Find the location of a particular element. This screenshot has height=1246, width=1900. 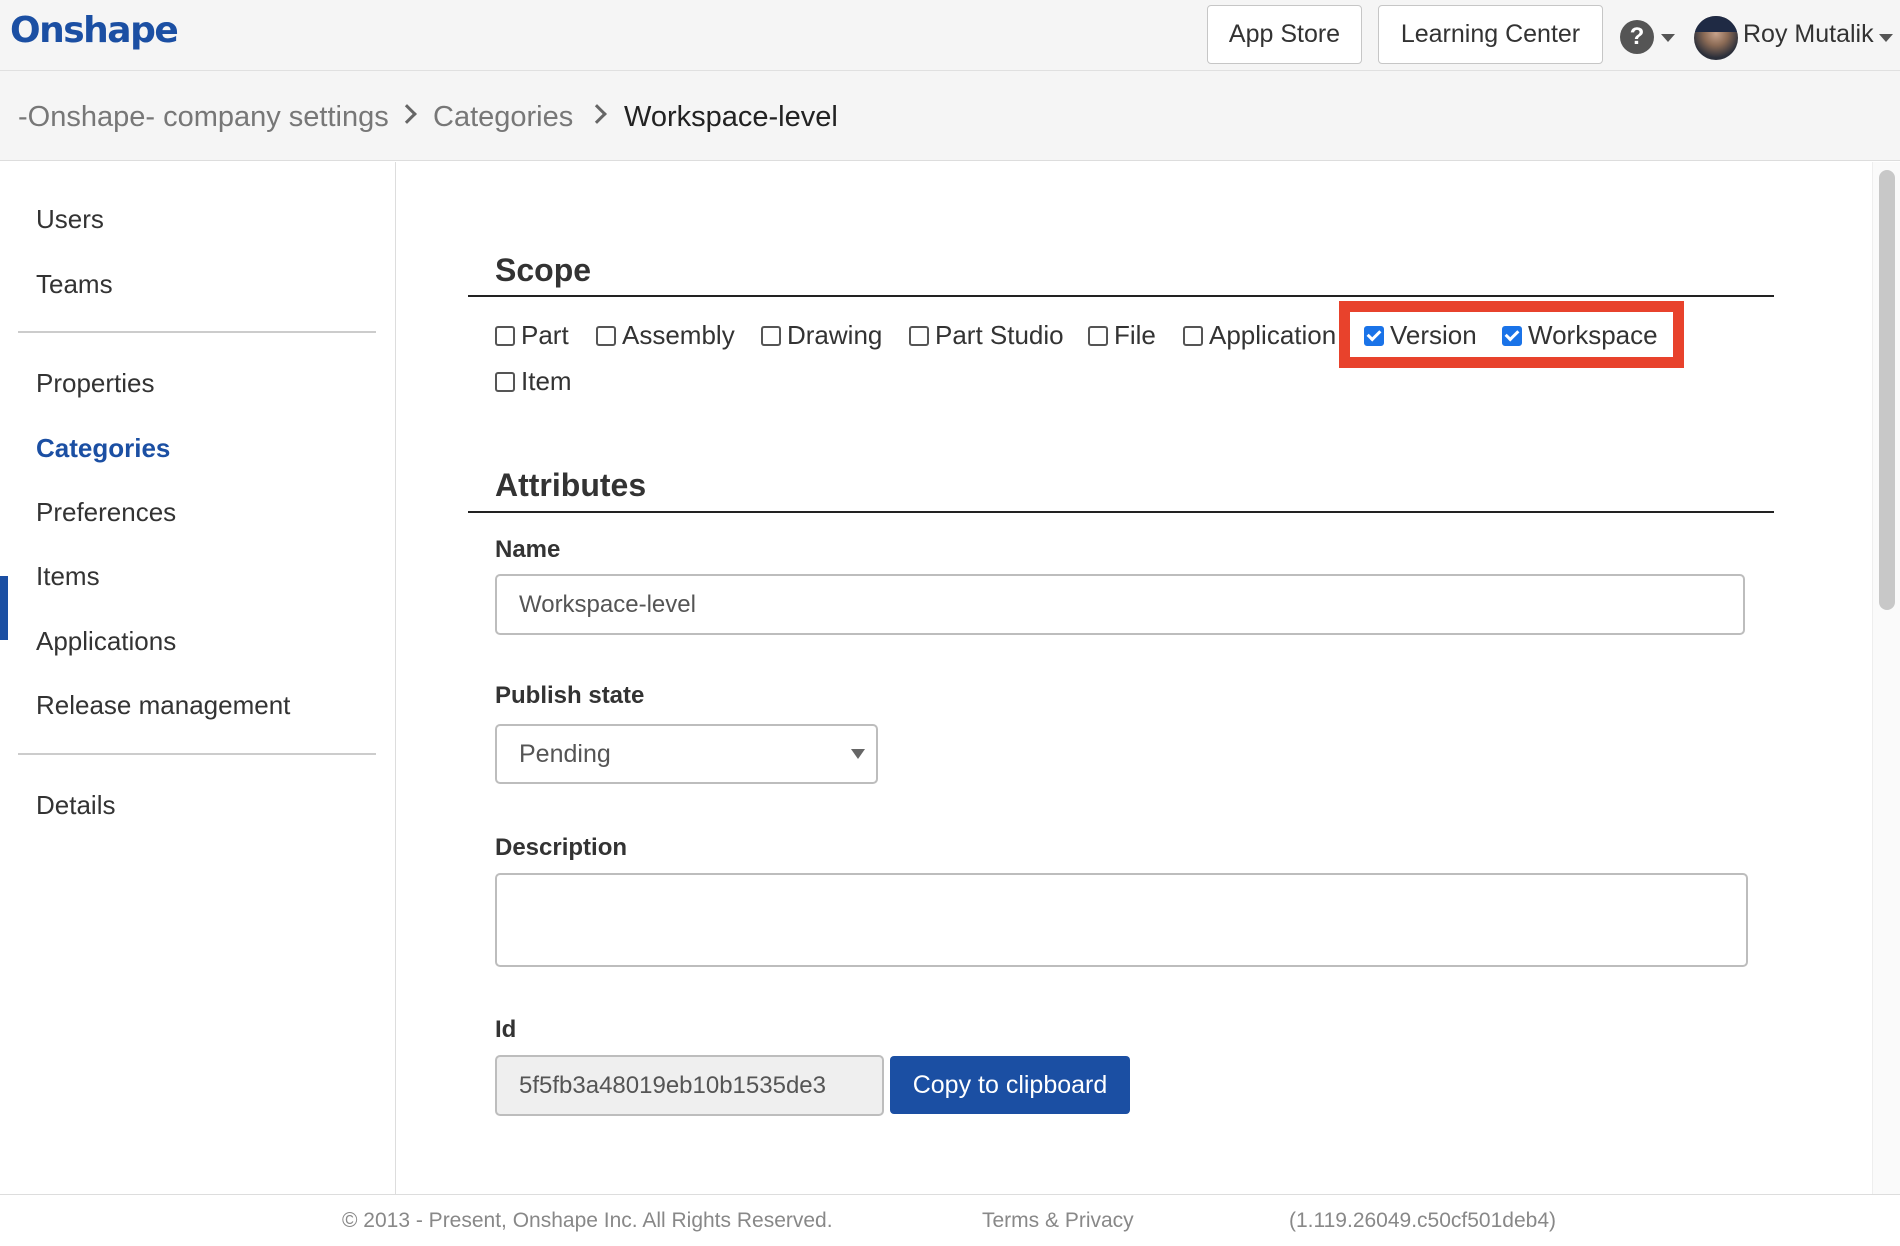

publish-state-select: Pending is located at coordinates (686, 754).